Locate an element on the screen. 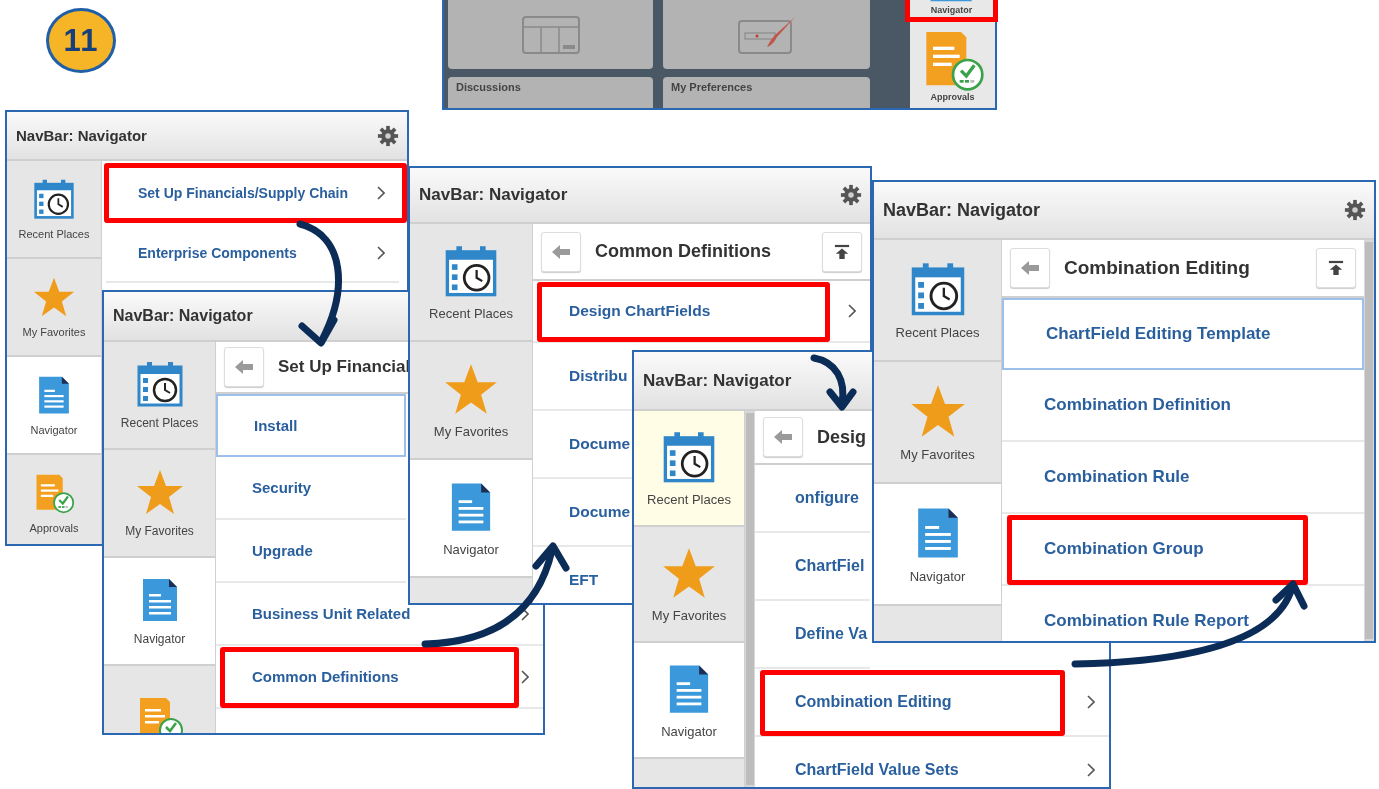  menu-item: Set Up Financials/Supply Chain is located at coordinates (252, 194).